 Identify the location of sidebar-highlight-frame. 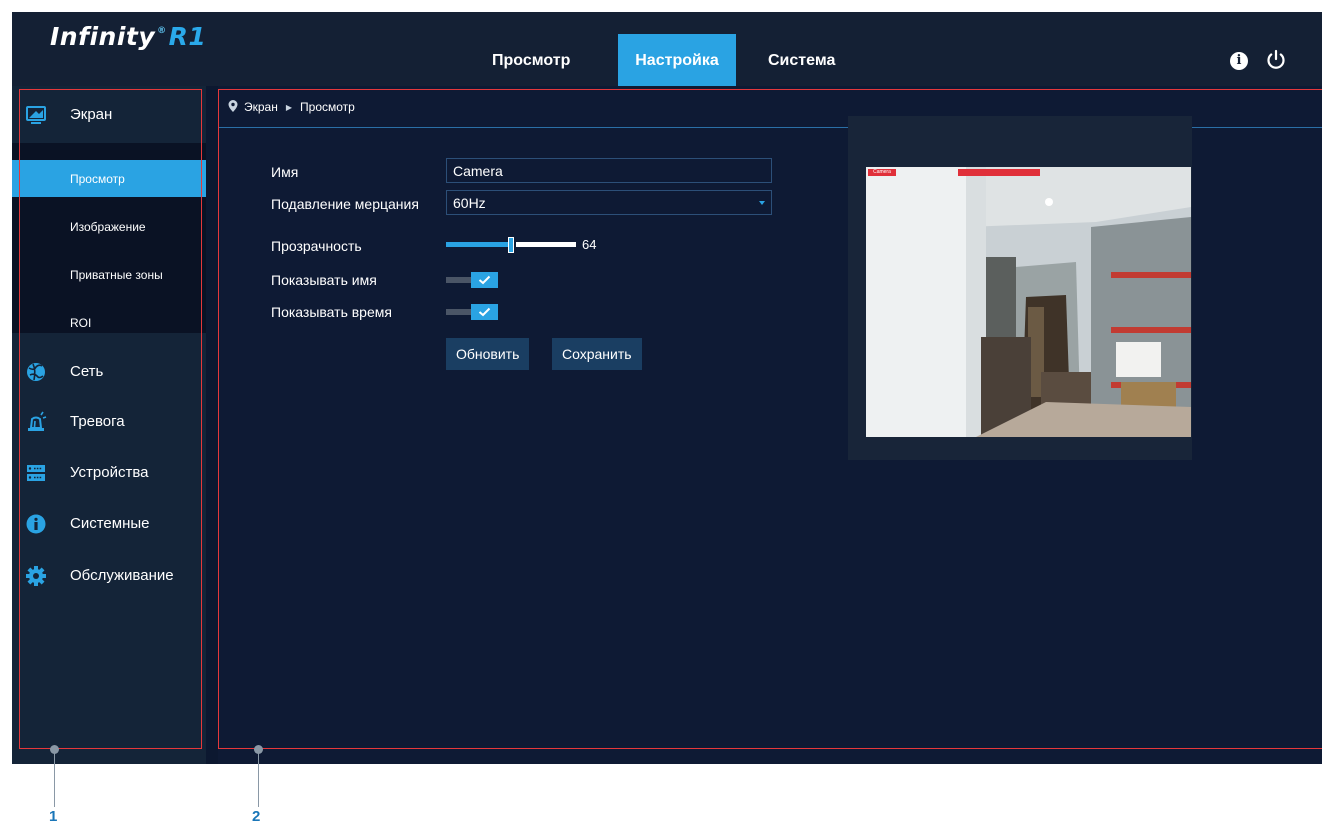
(110, 419).